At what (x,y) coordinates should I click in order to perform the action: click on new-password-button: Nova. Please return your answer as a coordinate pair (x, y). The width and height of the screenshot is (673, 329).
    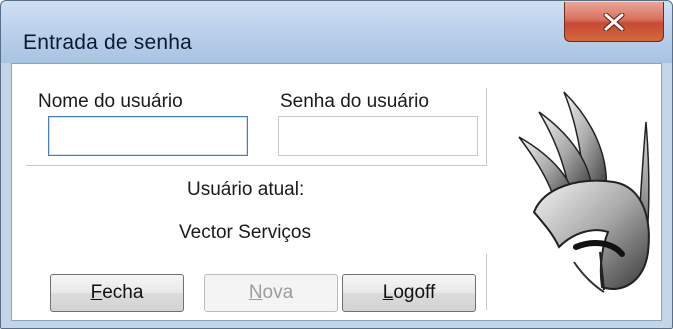
    Looking at the image, I should click on (271, 293).